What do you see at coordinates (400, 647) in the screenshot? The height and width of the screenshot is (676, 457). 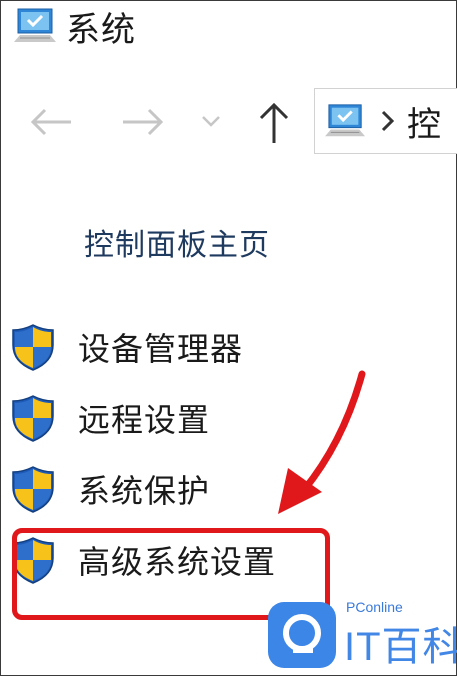 I see `watermark-text: IT百科` at bounding box center [400, 647].